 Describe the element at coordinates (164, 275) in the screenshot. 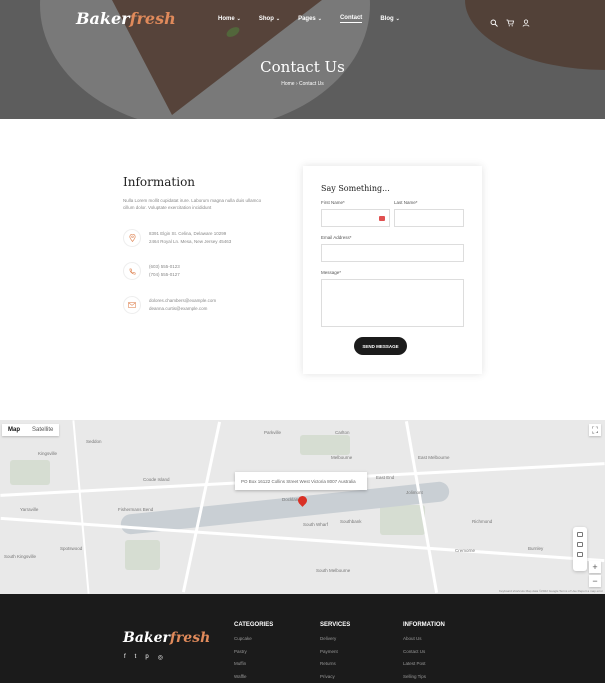

I see `phone-line-2: (704) 555-0127` at that location.